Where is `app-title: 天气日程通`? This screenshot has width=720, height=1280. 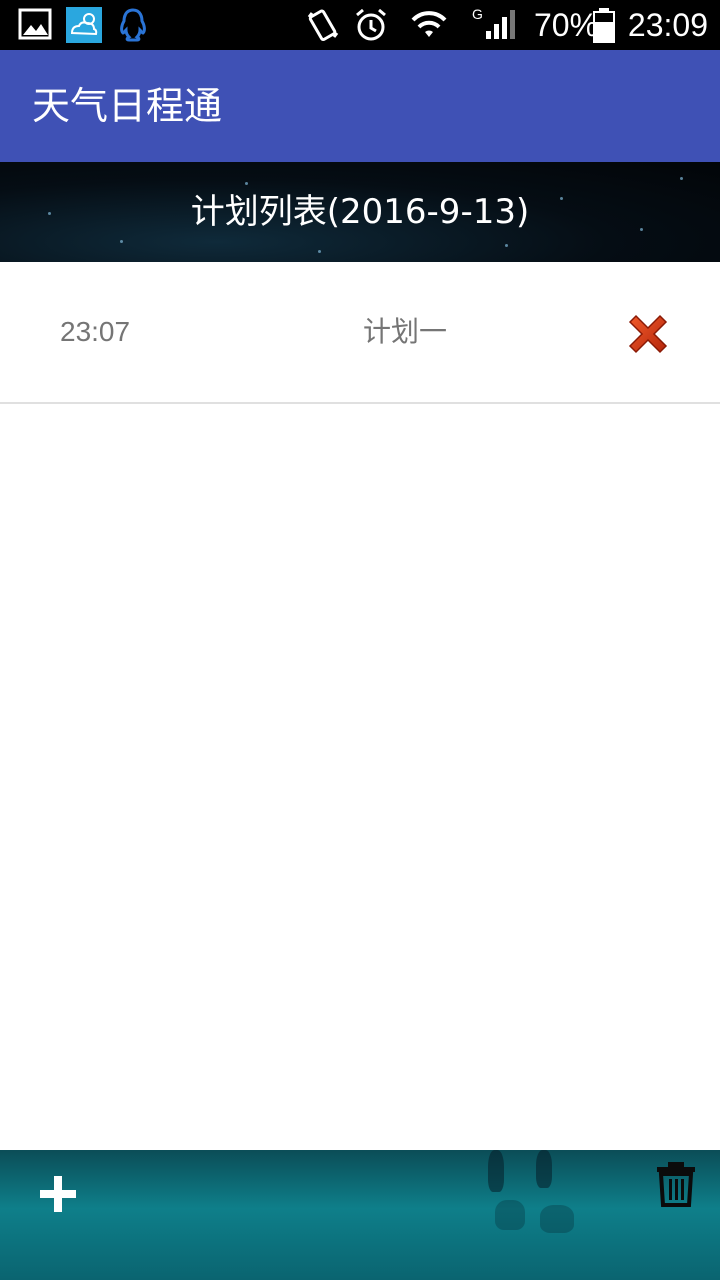 app-title: 天气日程通 is located at coordinates (127, 106).